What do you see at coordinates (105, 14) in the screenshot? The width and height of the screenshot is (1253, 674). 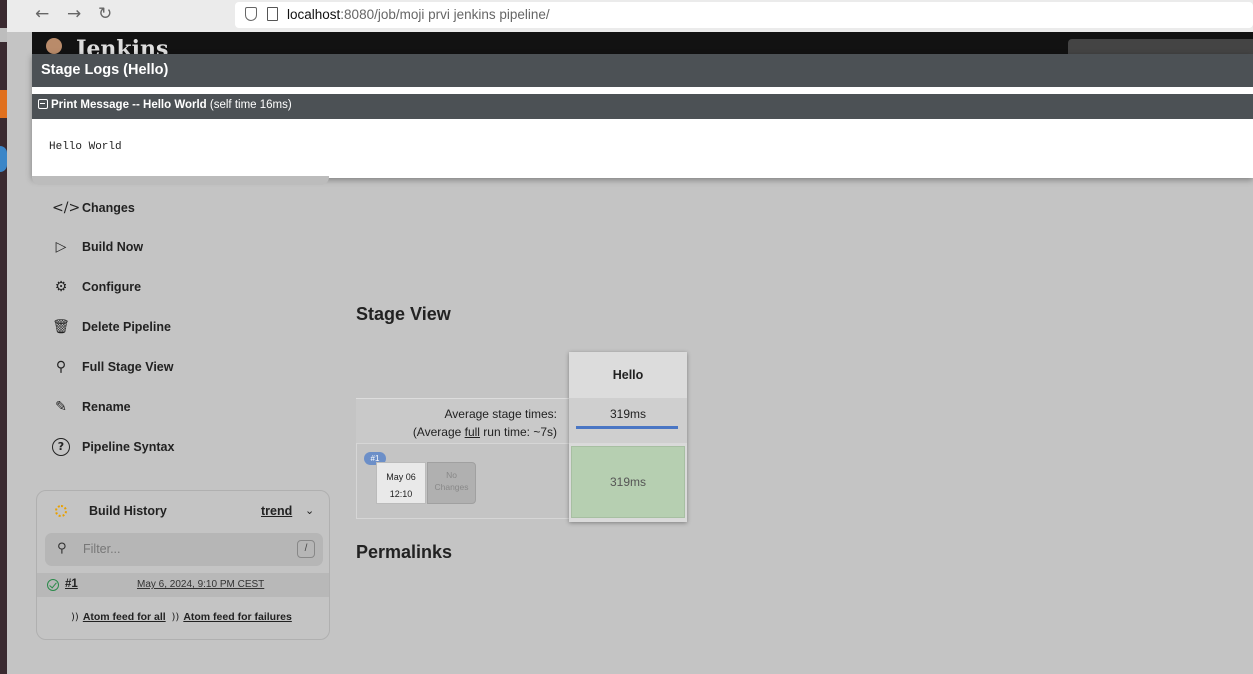 I see `reload-icon: ↻` at bounding box center [105, 14].